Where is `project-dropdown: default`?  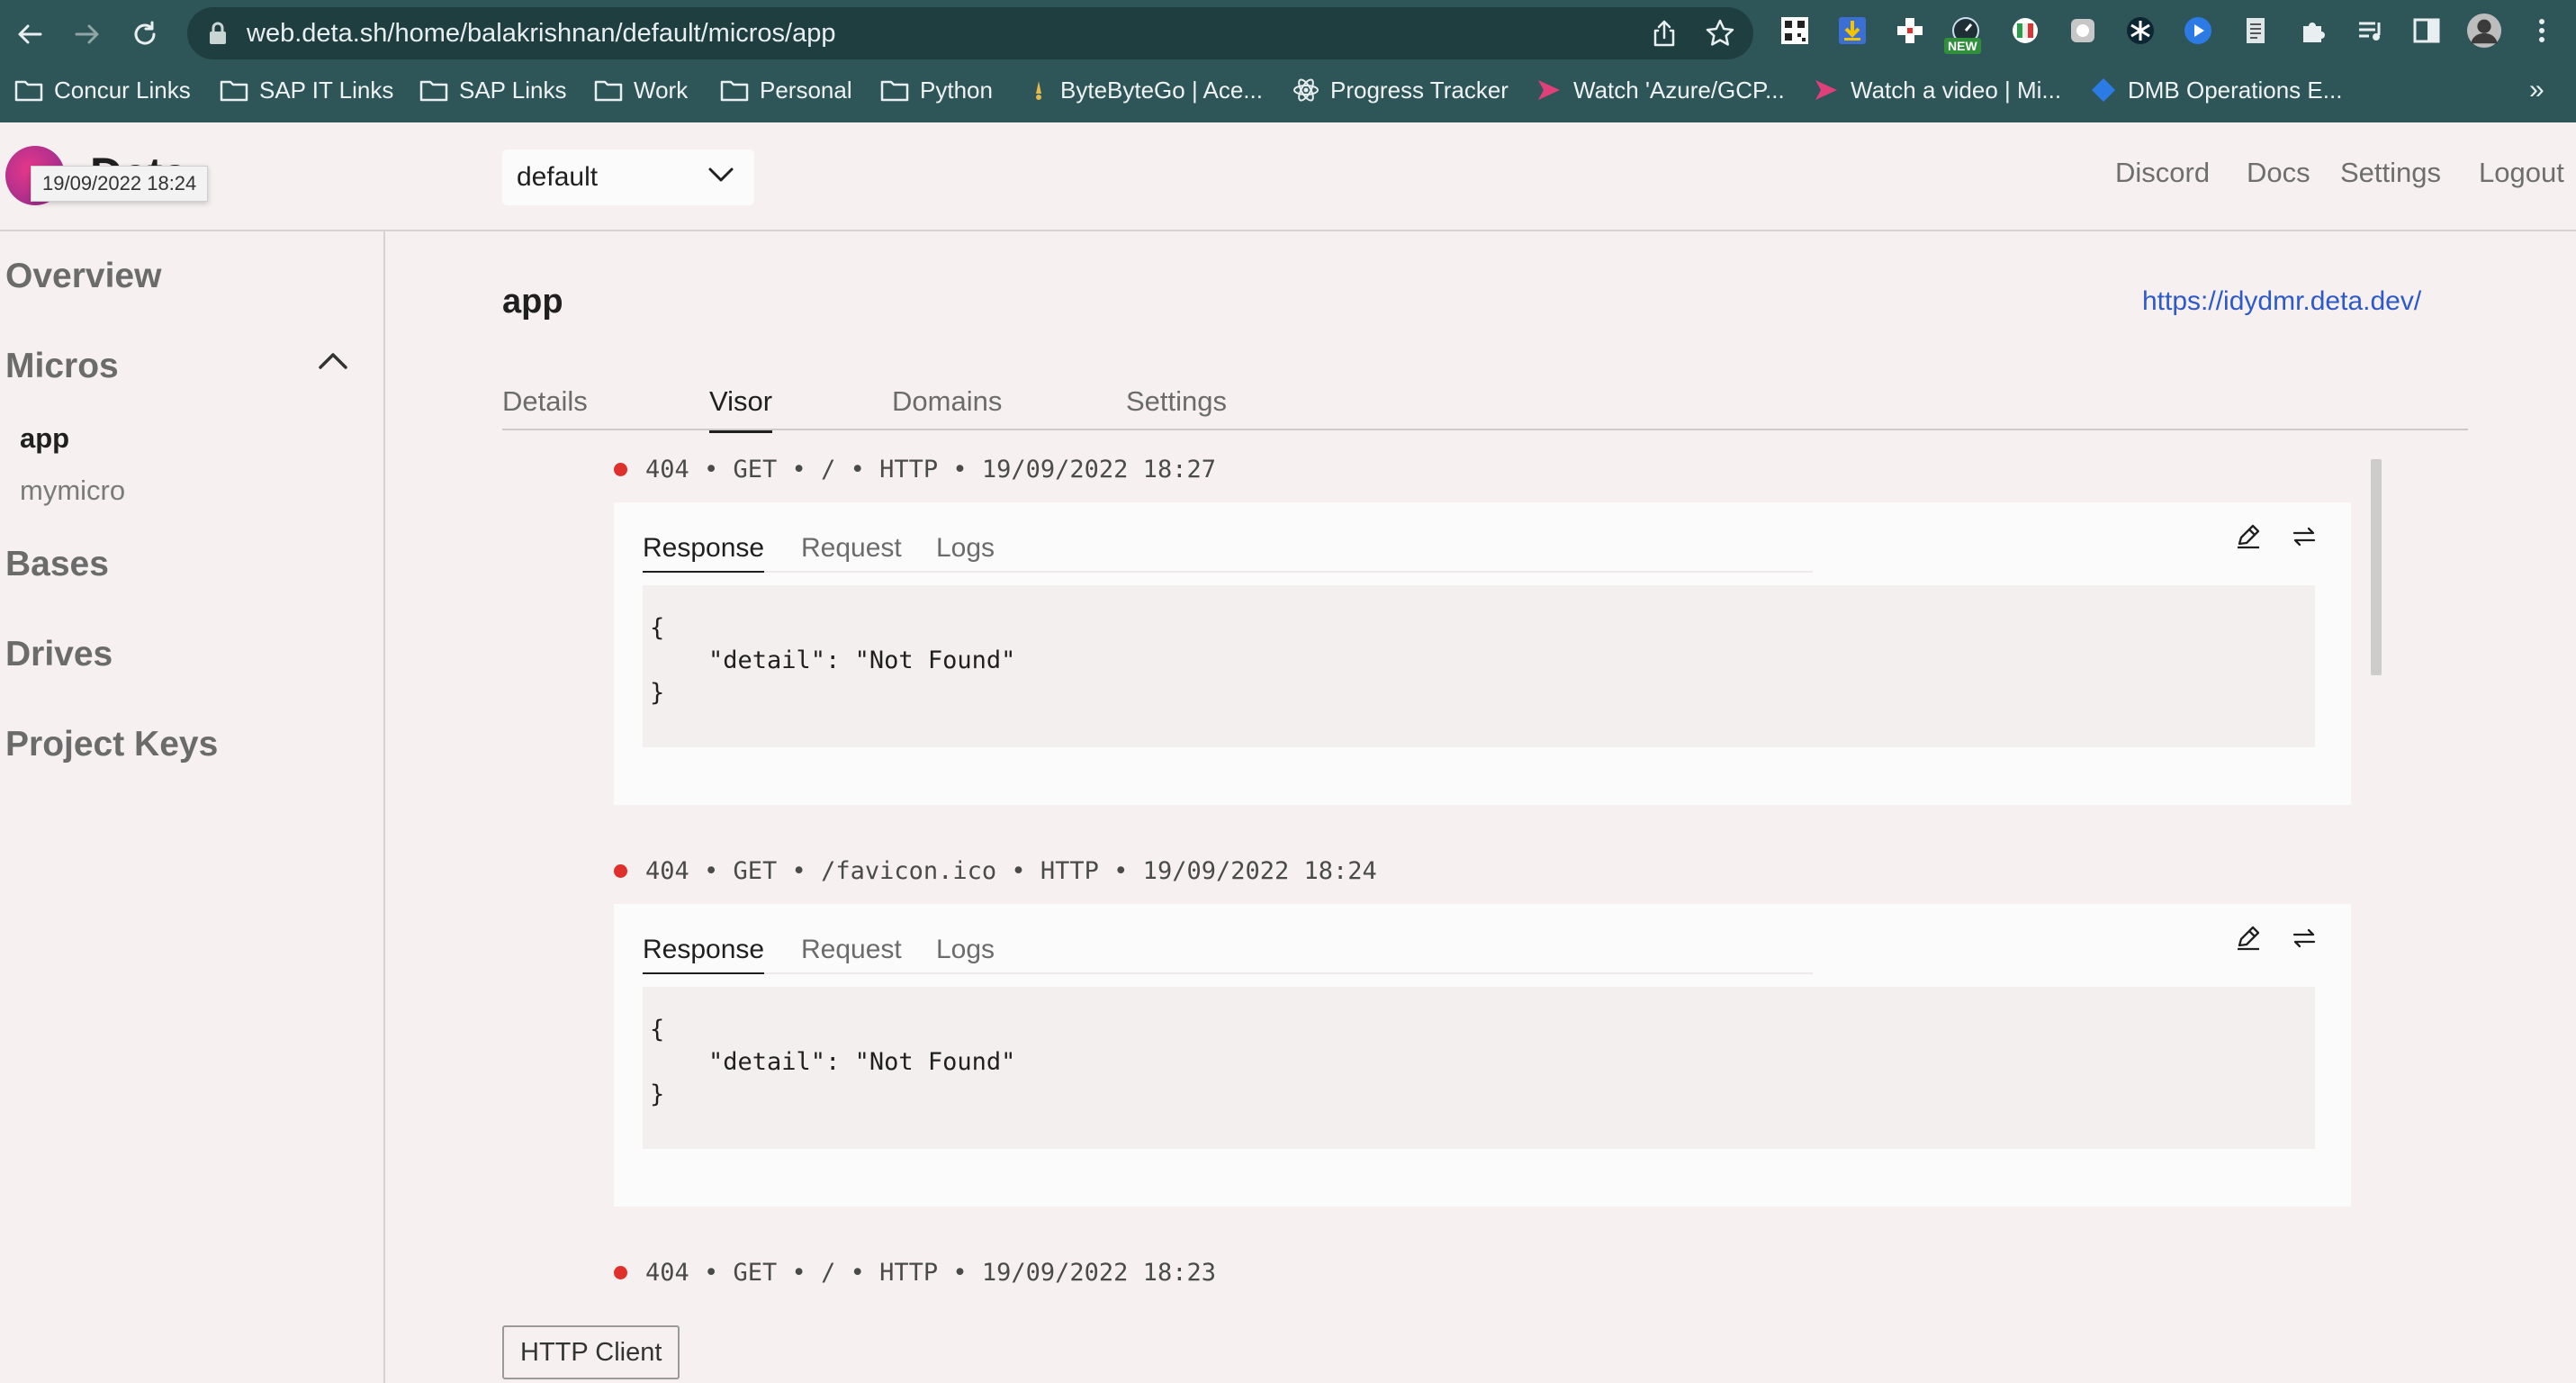
project-dropdown: default is located at coordinates (628, 177).